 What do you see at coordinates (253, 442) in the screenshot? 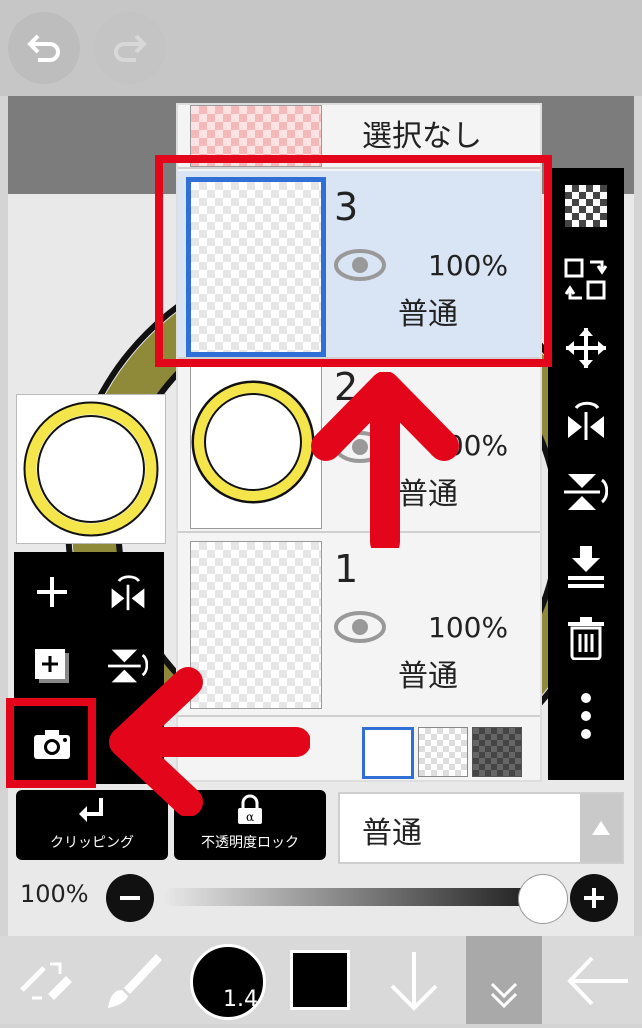
I see `ring-thumbnail` at bounding box center [253, 442].